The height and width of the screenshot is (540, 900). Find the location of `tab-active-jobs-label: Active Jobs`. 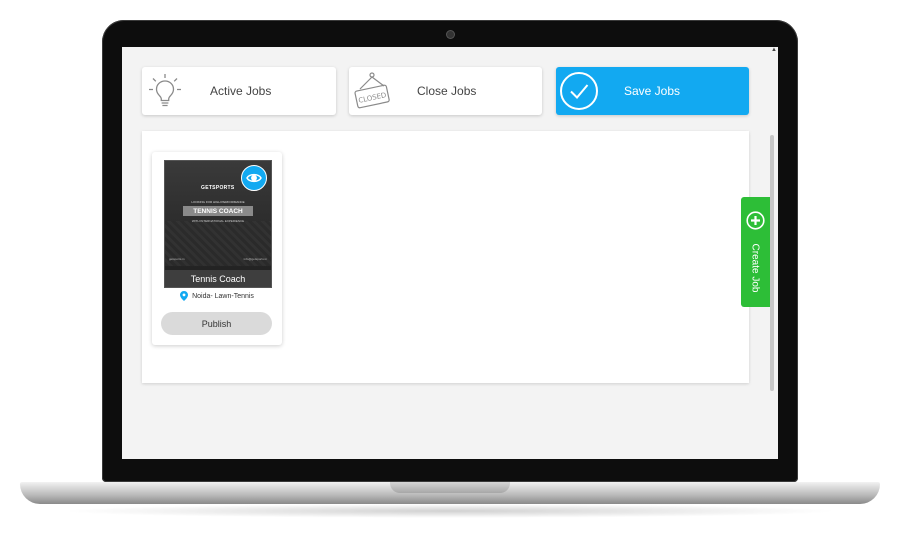

tab-active-jobs-label: Active Jobs is located at coordinates (241, 91).